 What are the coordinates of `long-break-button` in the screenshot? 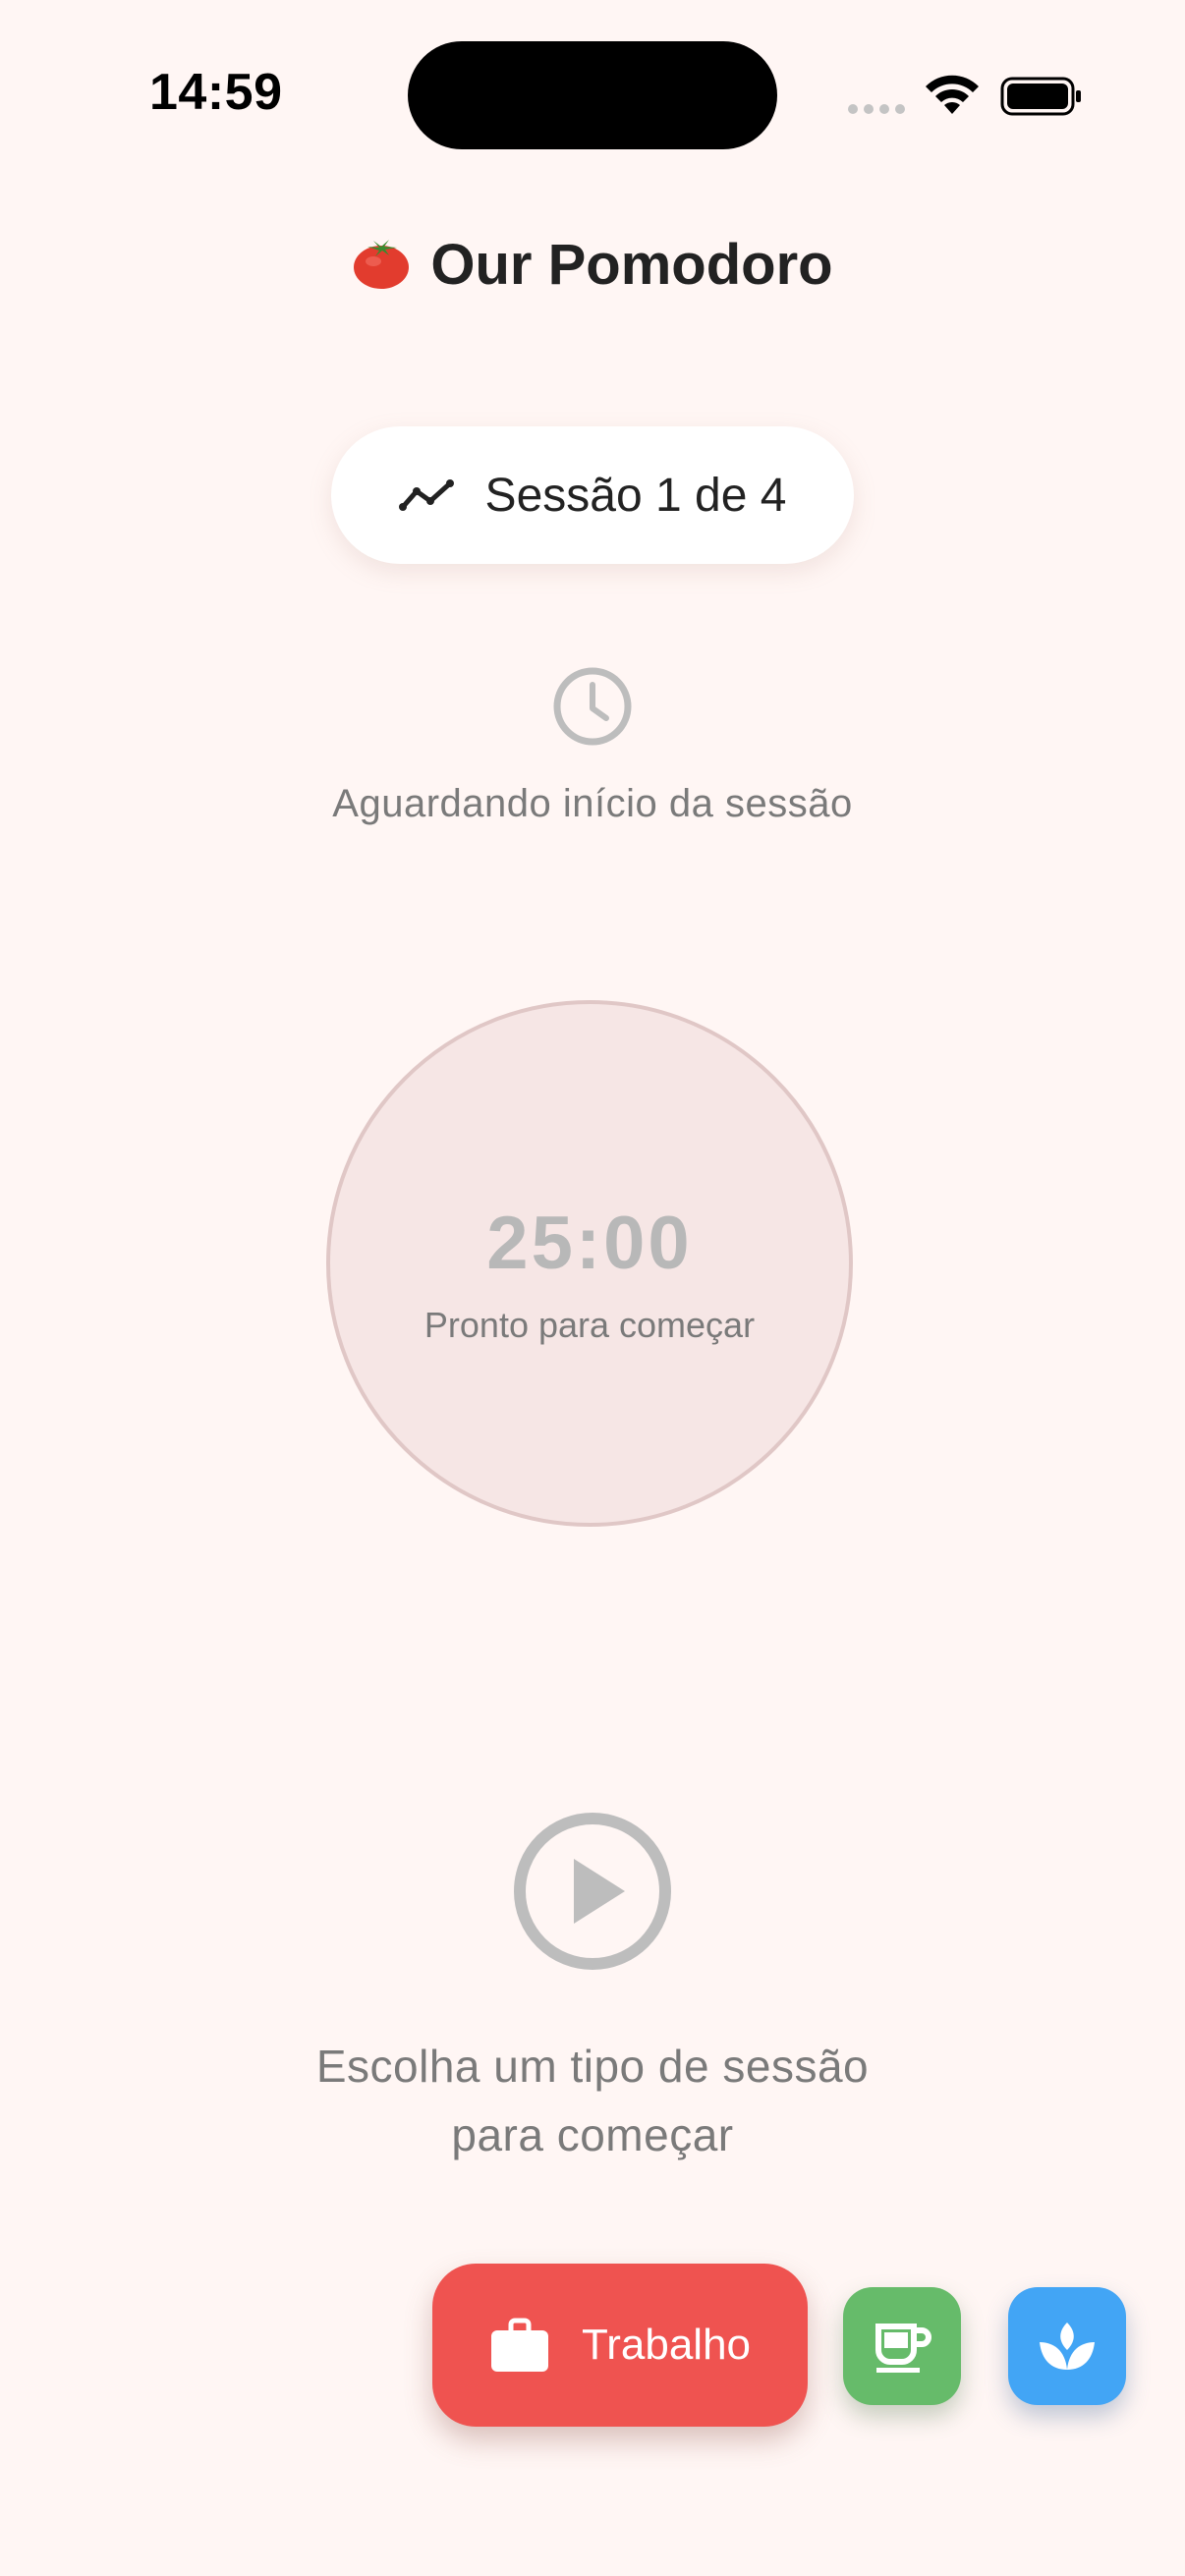 It's located at (1067, 2346).